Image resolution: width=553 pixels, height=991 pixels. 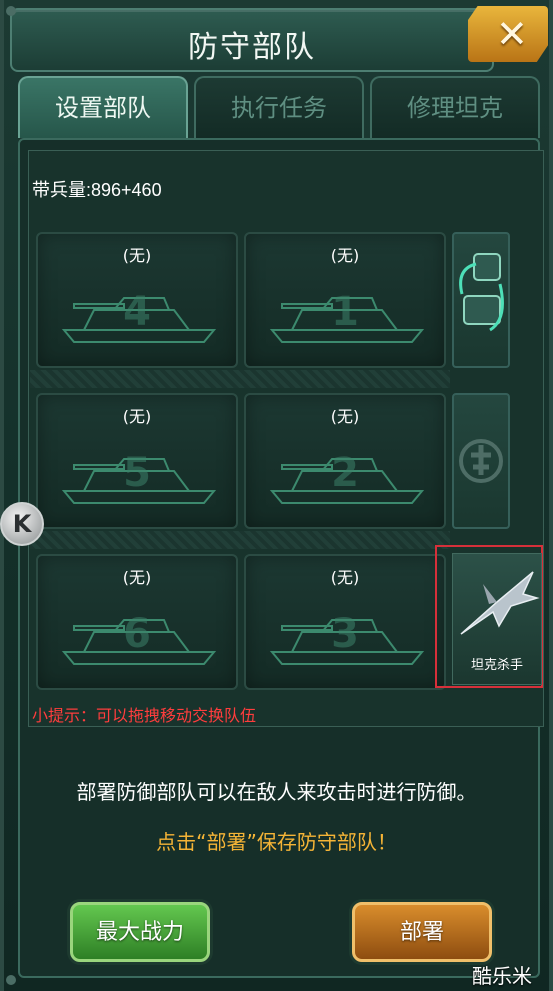 What do you see at coordinates (345, 634) in the screenshot?
I see `slot-number: 3` at bounding box center [345, 634].